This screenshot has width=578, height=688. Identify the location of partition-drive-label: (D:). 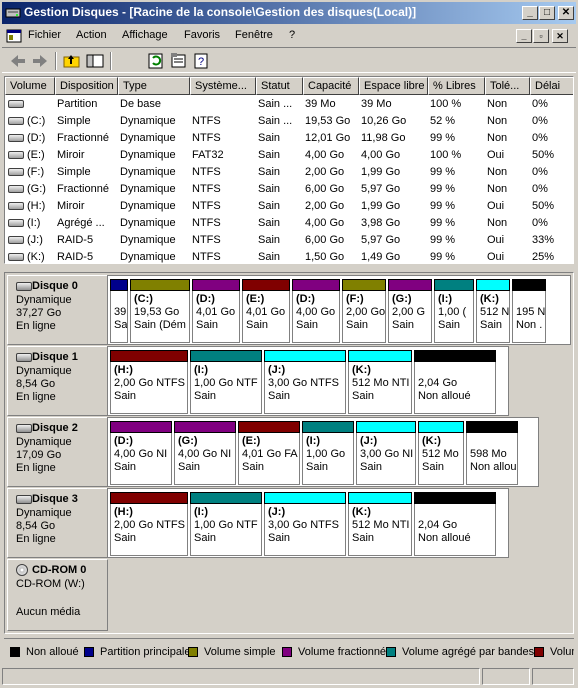
(305, 299).